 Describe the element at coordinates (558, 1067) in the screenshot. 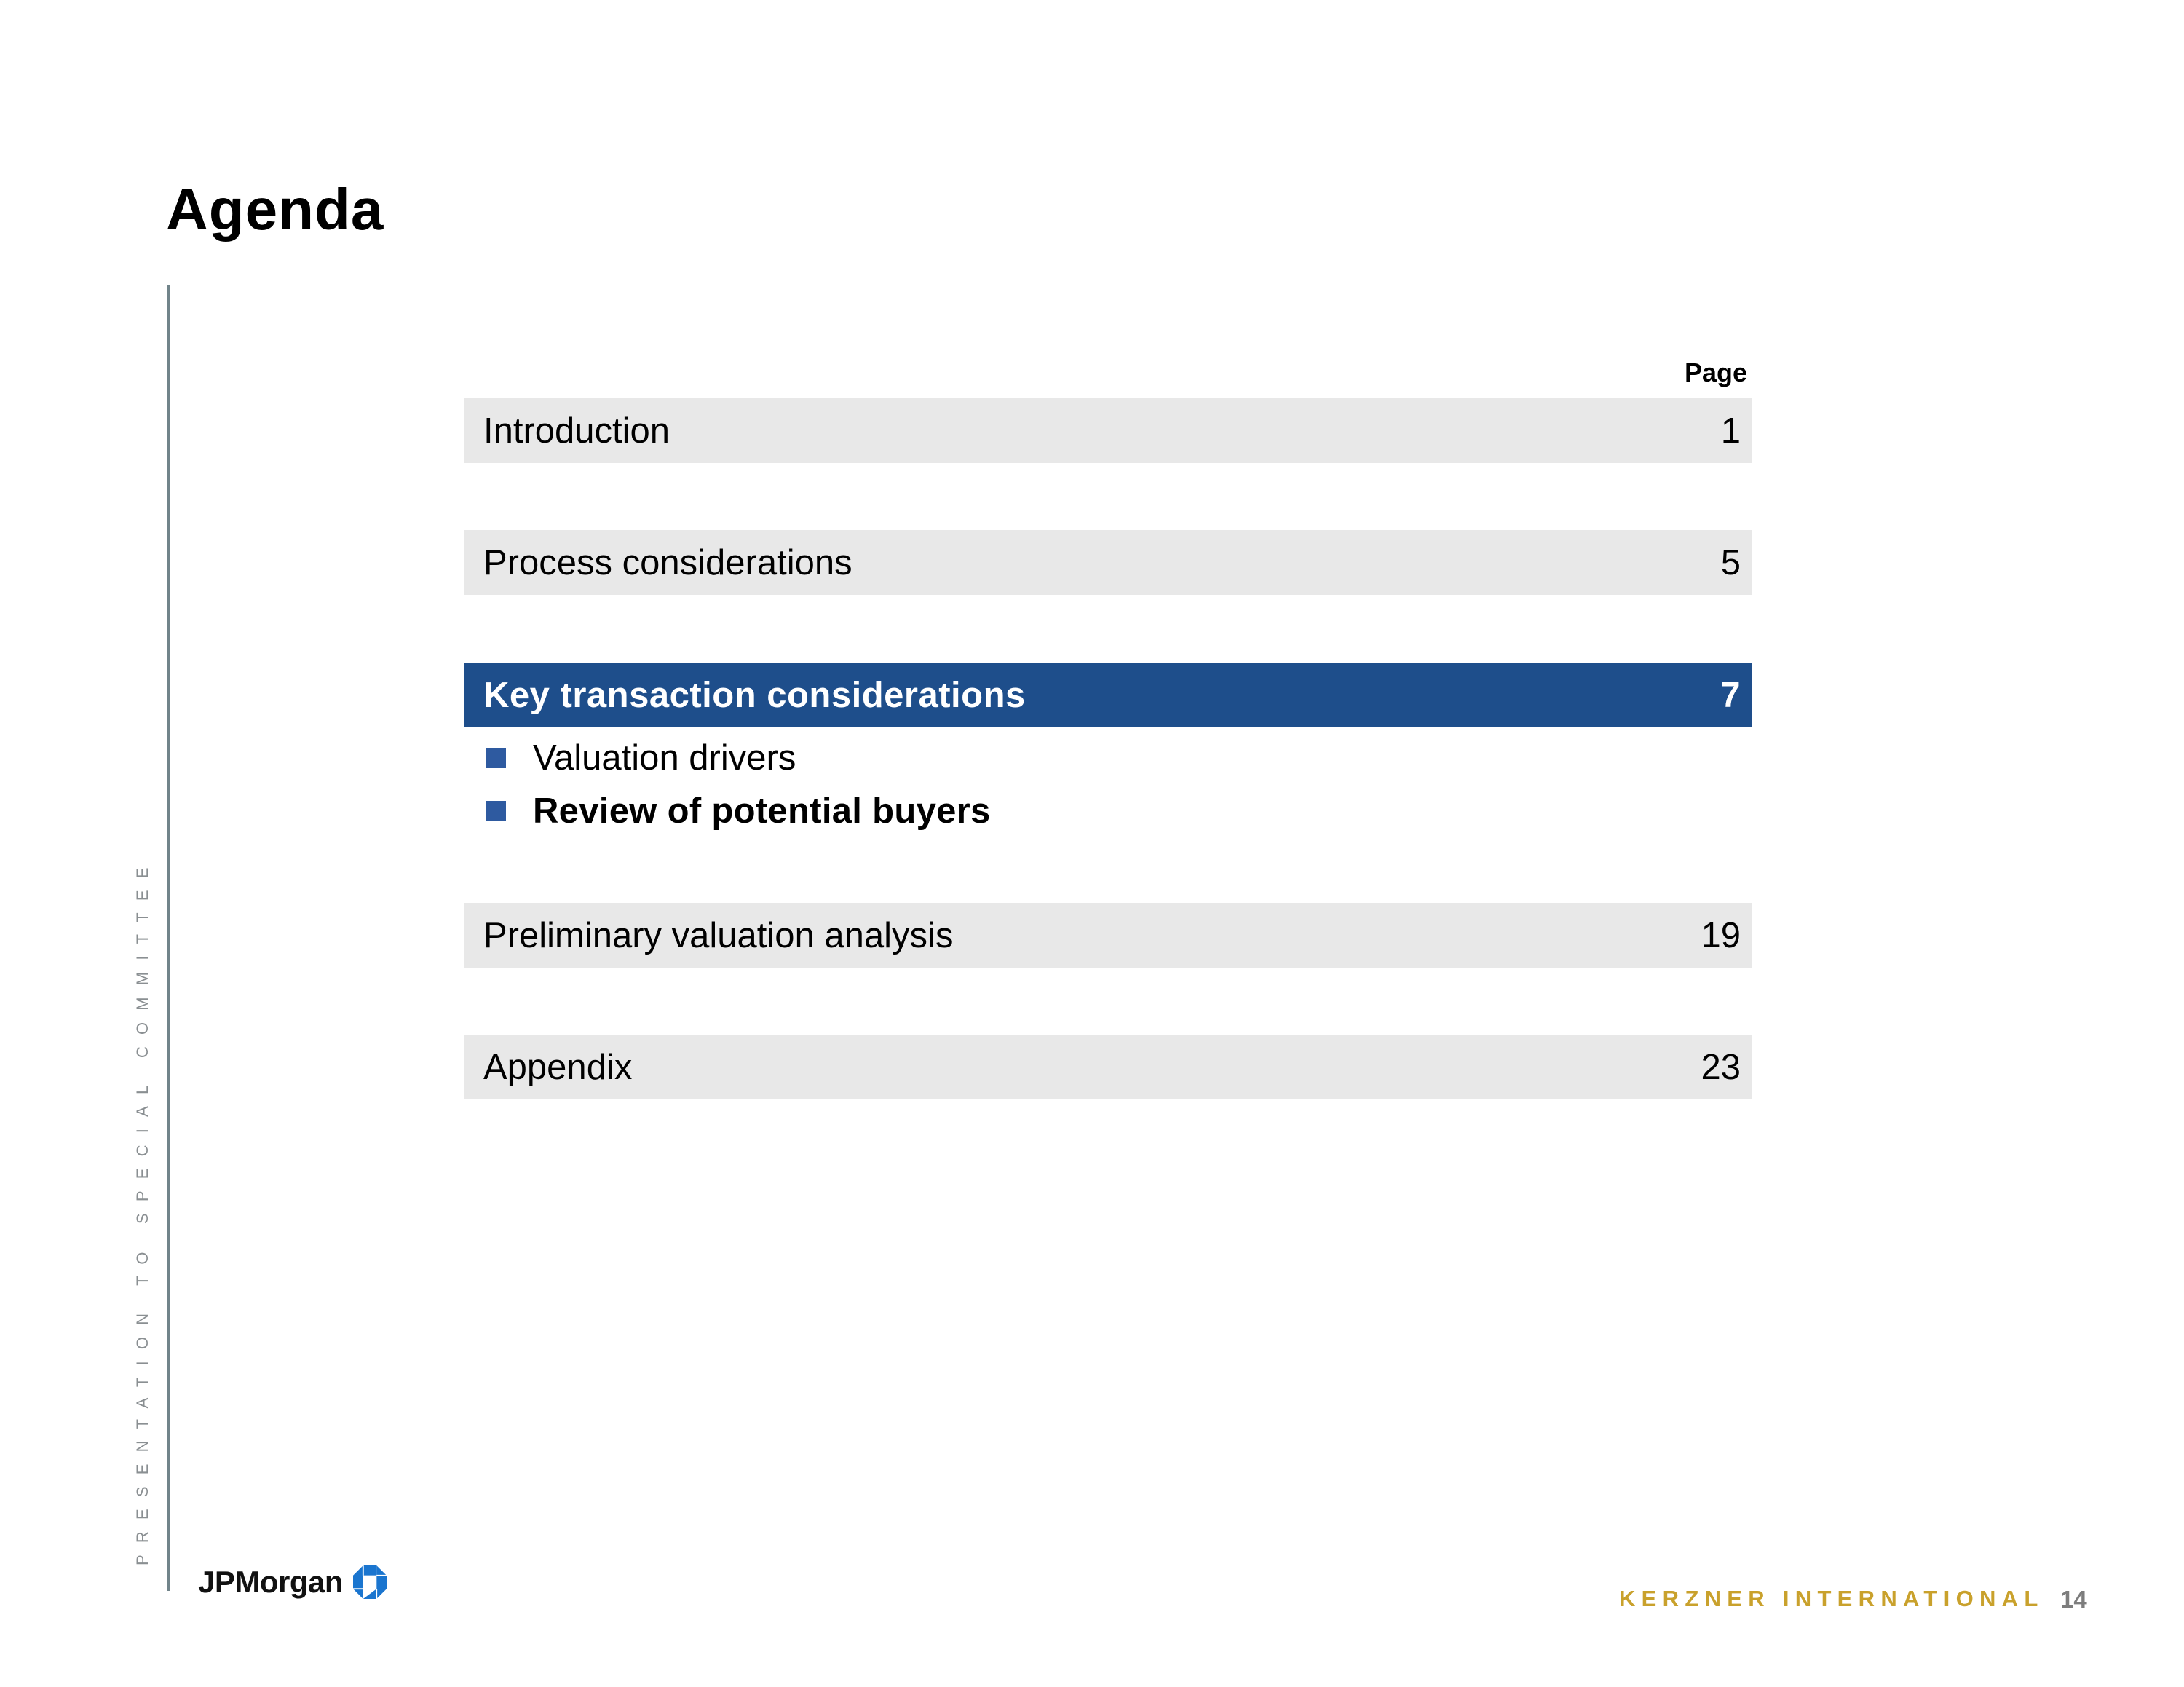

I see `agenda-item-label: Appendix` at that location.